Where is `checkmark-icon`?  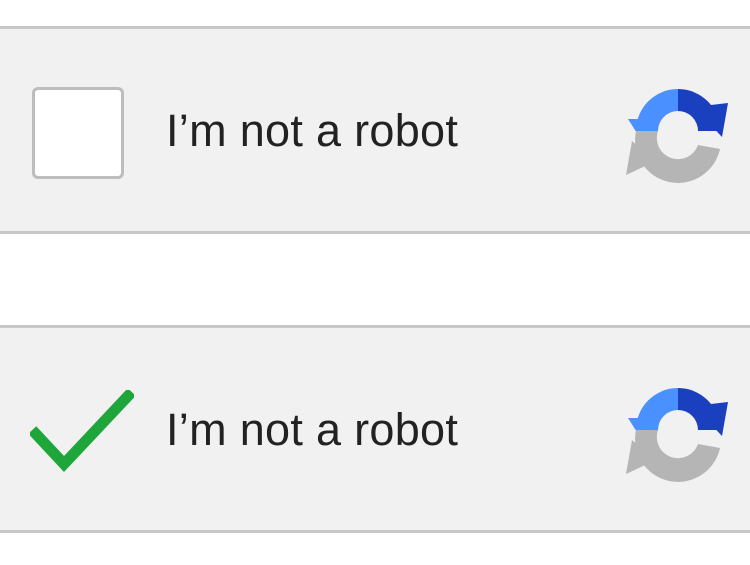
checkmark-icon is located at coordinates (82, 432).